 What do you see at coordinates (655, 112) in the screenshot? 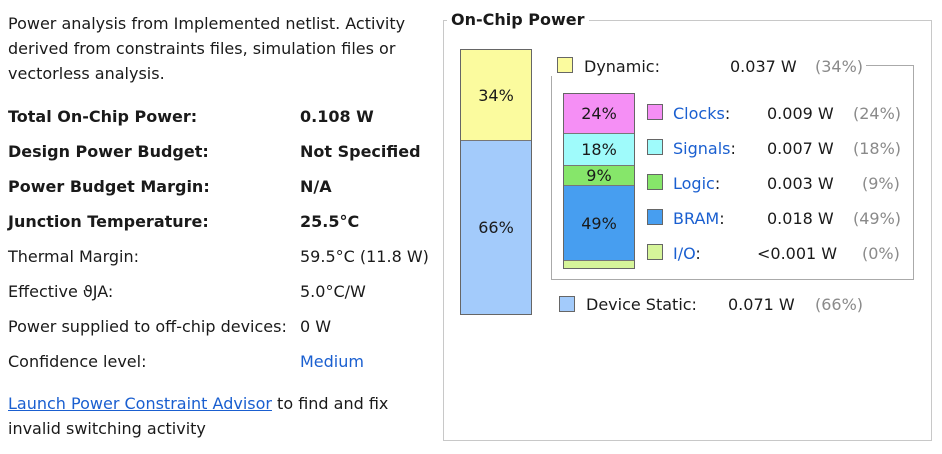
I see `clocks-swatch` at bounding box center [655, 112].